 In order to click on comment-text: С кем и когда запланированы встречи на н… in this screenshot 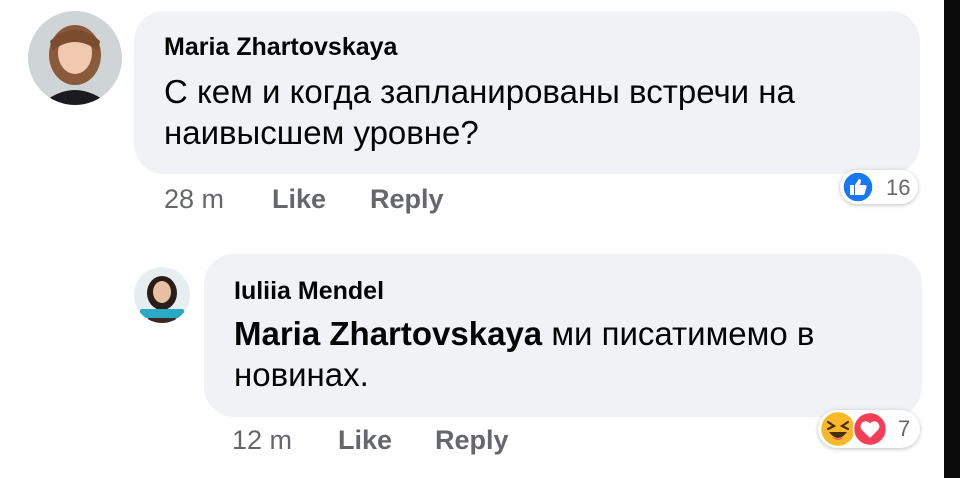, I will do `click(479, 112)`.